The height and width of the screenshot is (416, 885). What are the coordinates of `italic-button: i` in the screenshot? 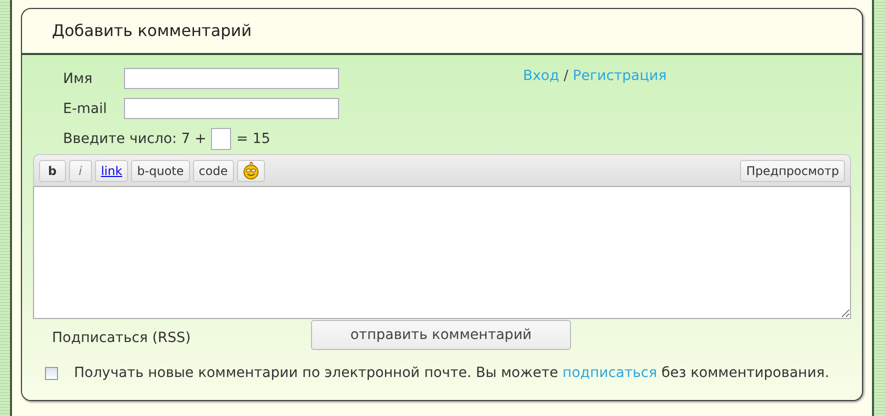 It's located at (80, 171).